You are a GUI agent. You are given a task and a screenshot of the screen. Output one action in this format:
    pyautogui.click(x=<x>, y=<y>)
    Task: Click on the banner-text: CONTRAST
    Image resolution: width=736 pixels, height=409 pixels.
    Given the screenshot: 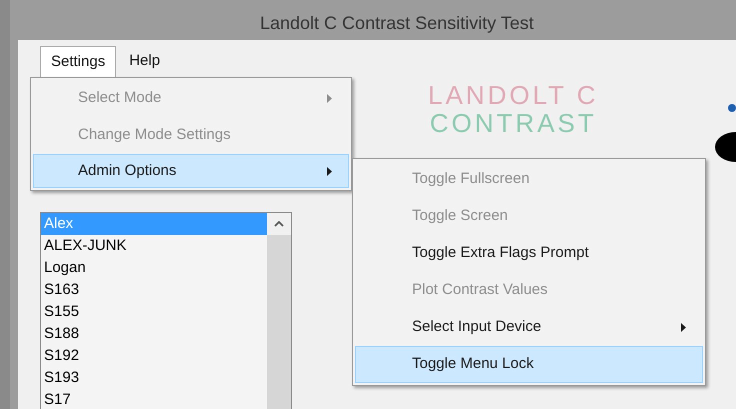 What is the action you would take?
    pyautogui.click(x=513, y=123)
    